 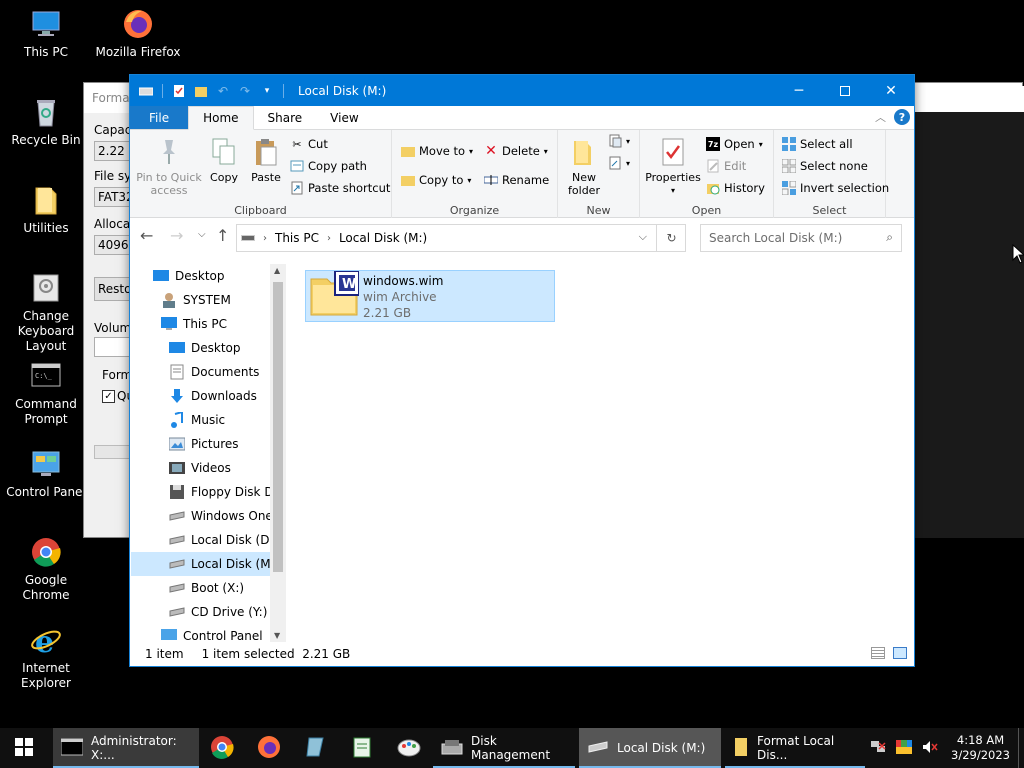 I want to click on taskbar-item-local-disk: Local Disk (M:), so click(x=650, y=748).